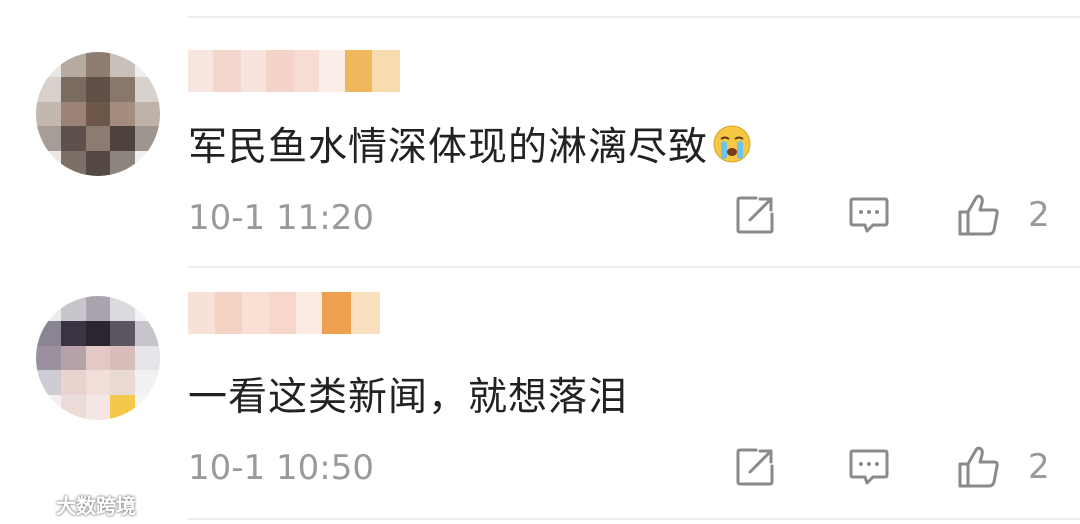 This screenshot has width=1080, height=524. I want to click on watermark-text: 大数跨境, so click(96, 505).